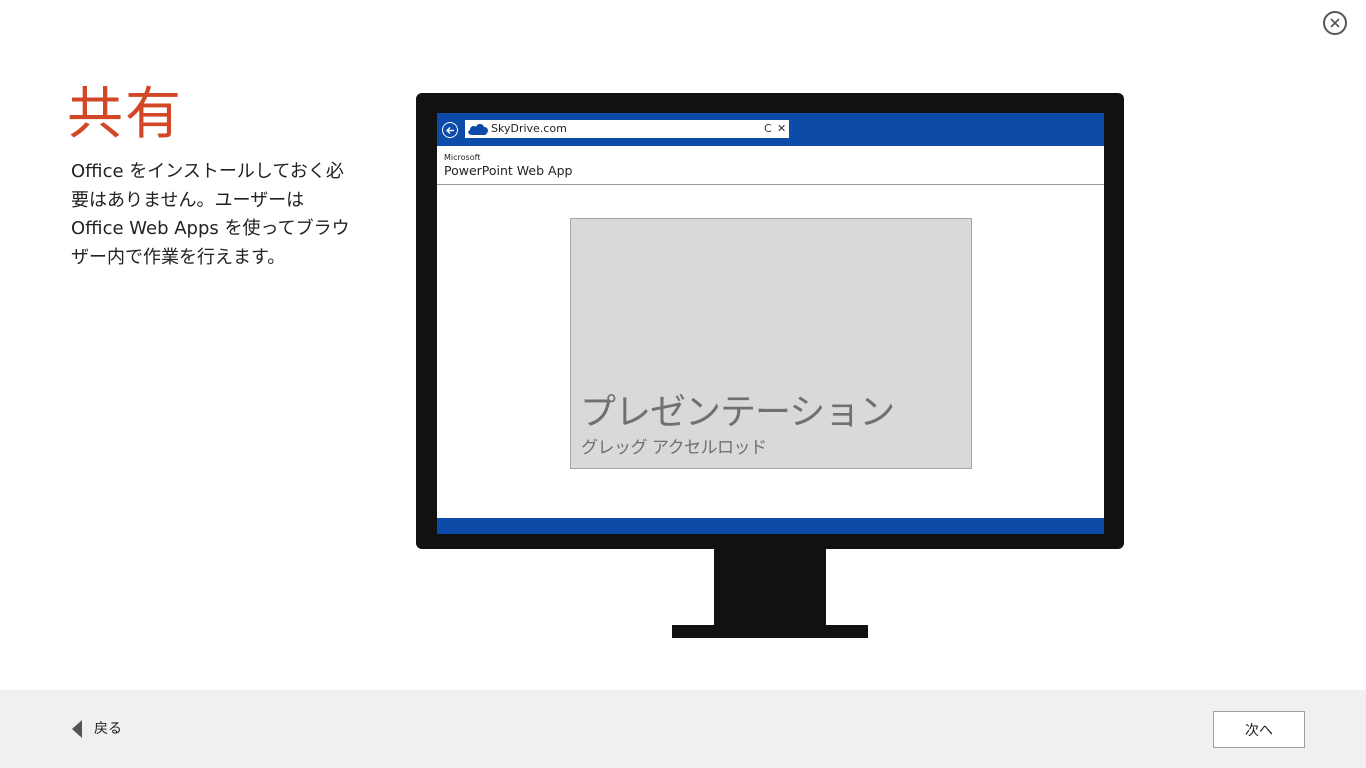  Describe the element at coordinates (125, 114) in the screenshot. I see `page-title: 共有` at that location.